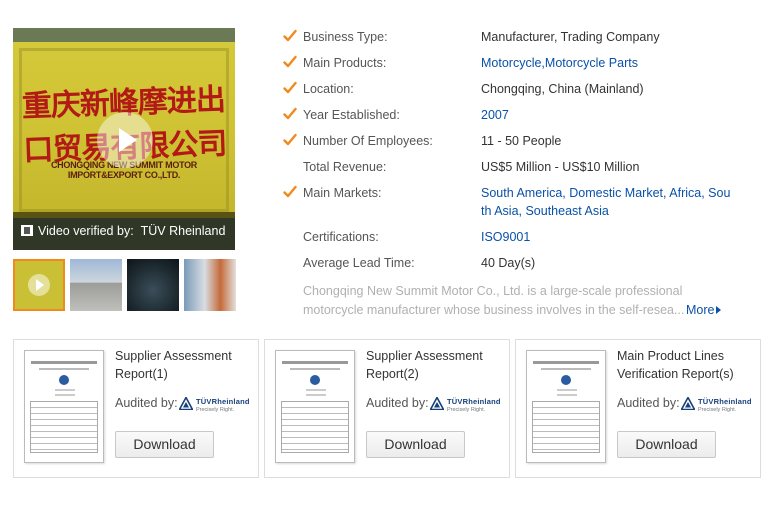  What do you see at coordinates (521, 141) in the screenshot?
I see `info-value: 11 - 50 People` at bounding box center [521, 141].